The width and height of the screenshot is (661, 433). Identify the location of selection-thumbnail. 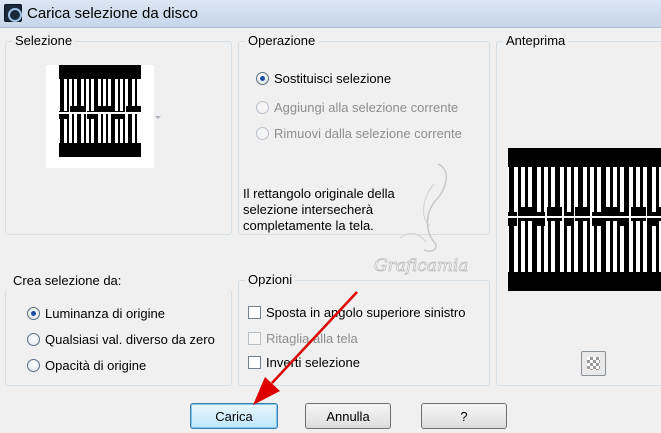
(100, 116).